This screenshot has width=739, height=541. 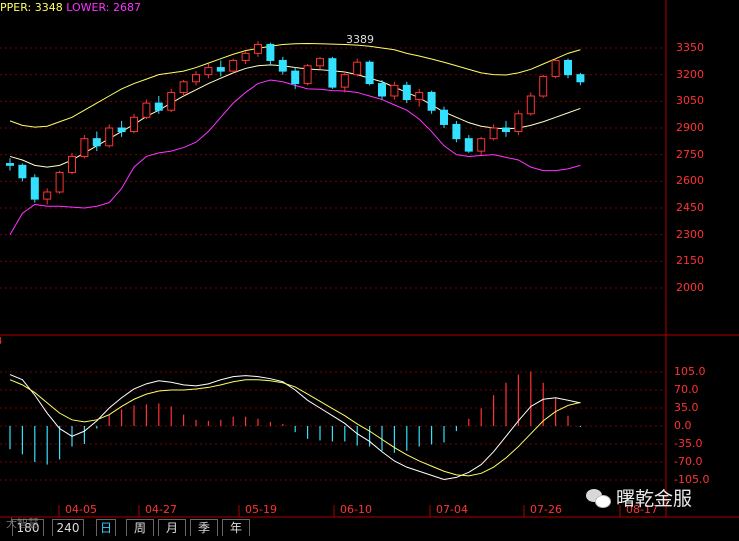 What do you see at coordinates (690, 74) in the screenshot?
I see `price-tick-label: 3200` at bounding box center [690, 74].